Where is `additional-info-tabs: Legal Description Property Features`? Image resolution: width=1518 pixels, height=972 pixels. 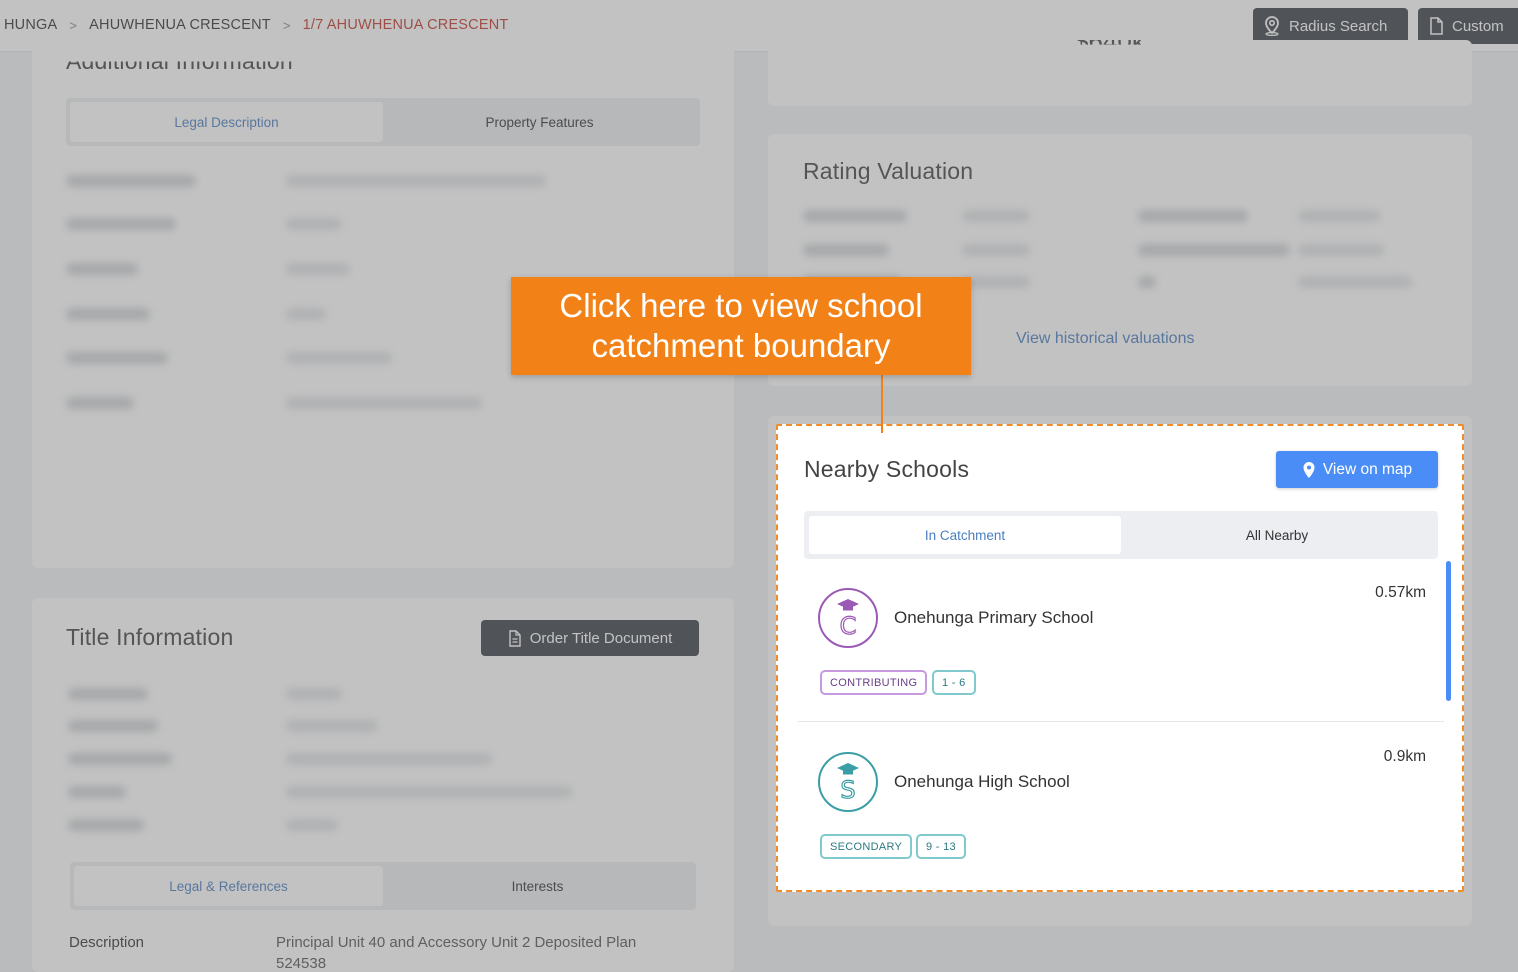
additional-info-tabs: Legal Description Property Features is located at coordinates (383, 122).